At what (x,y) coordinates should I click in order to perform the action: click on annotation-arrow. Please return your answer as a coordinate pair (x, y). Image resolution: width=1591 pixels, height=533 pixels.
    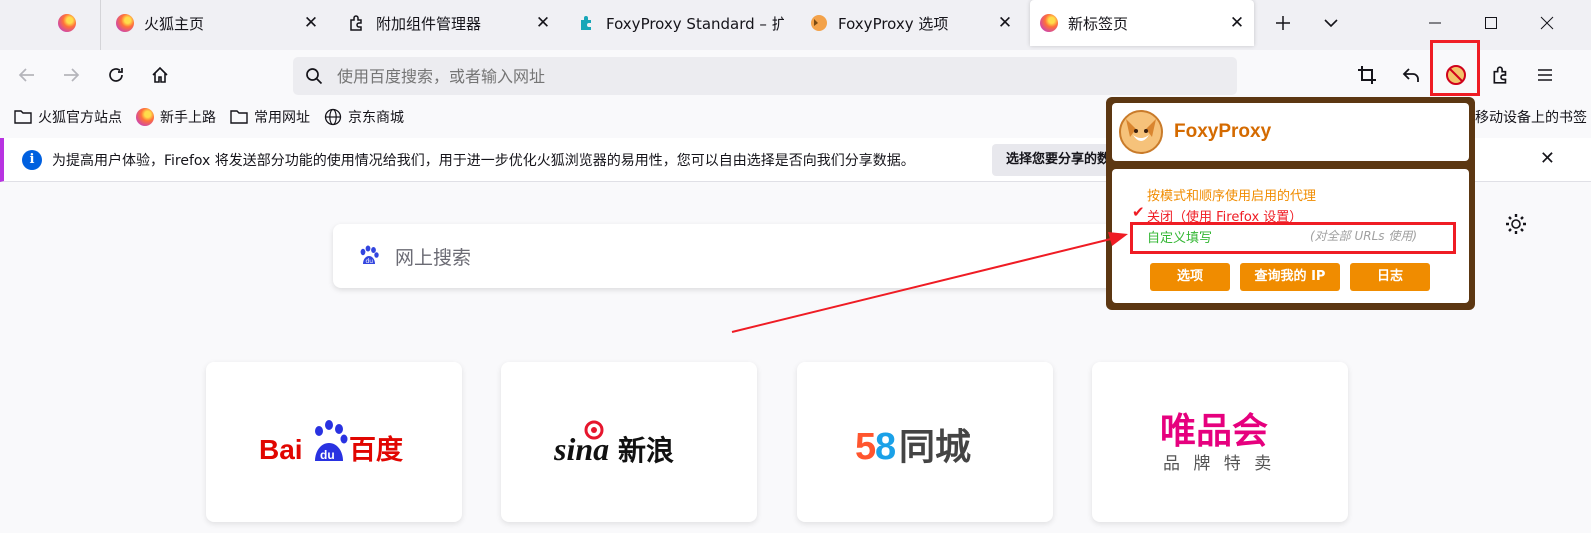
    Looking at the image, I should click on (929, 282).